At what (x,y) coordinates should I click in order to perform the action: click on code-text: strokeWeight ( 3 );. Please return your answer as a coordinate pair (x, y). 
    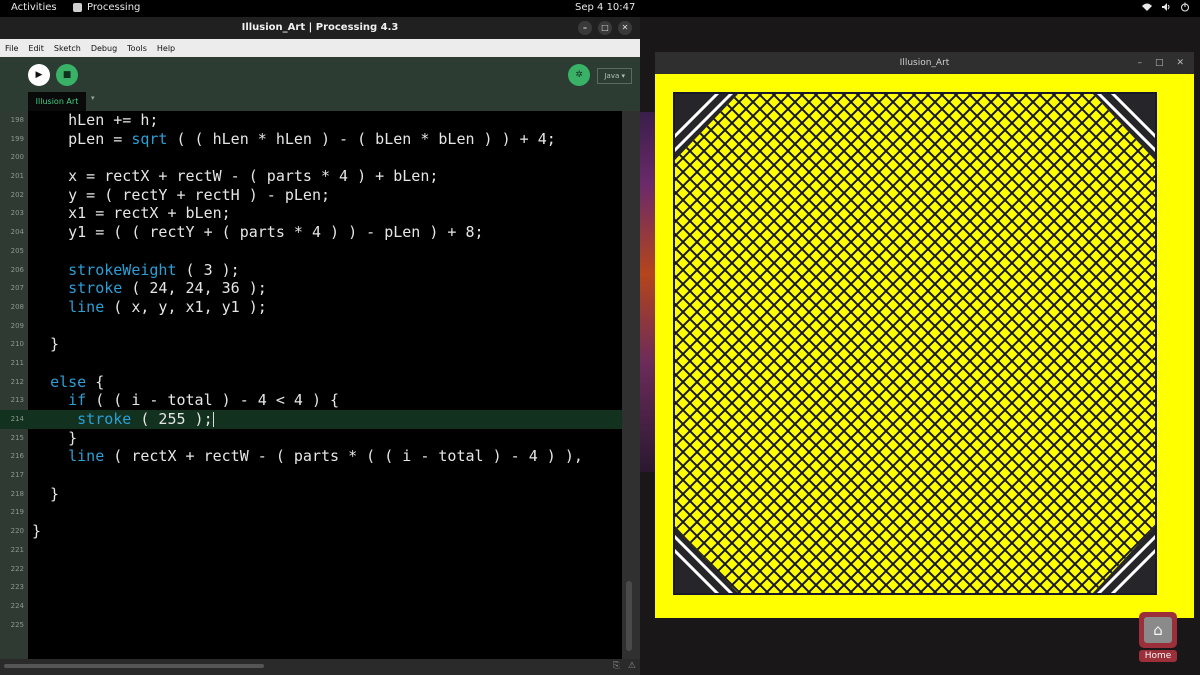
    Looking at the image, I should click on (136, 270).